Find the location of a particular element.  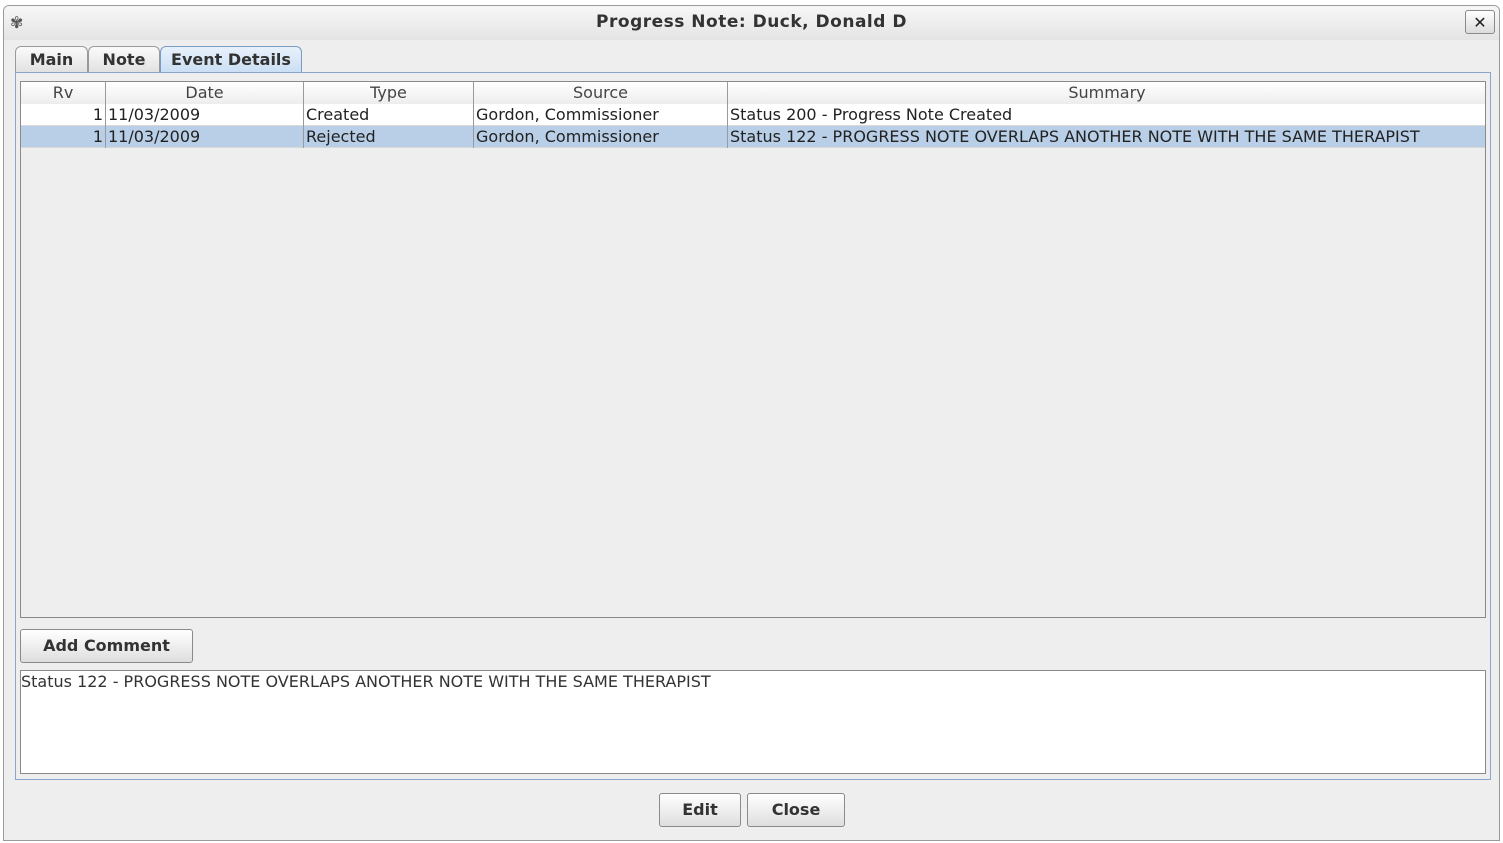

window-title: Progress Note: Duck, Donald D is located at coordinates (751, 22).